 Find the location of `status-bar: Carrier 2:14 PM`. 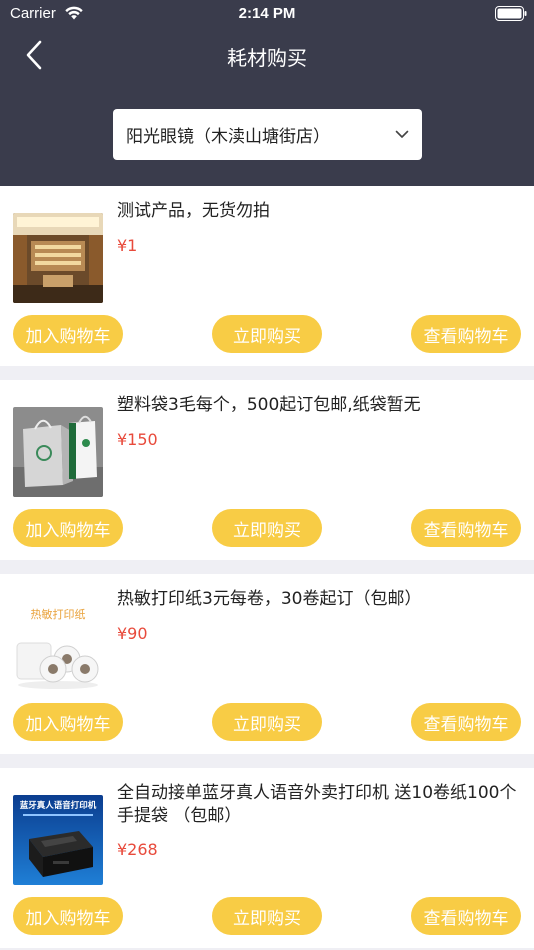

status-bar: Carrier 2:14 PM is located at coordinates (267, 14).